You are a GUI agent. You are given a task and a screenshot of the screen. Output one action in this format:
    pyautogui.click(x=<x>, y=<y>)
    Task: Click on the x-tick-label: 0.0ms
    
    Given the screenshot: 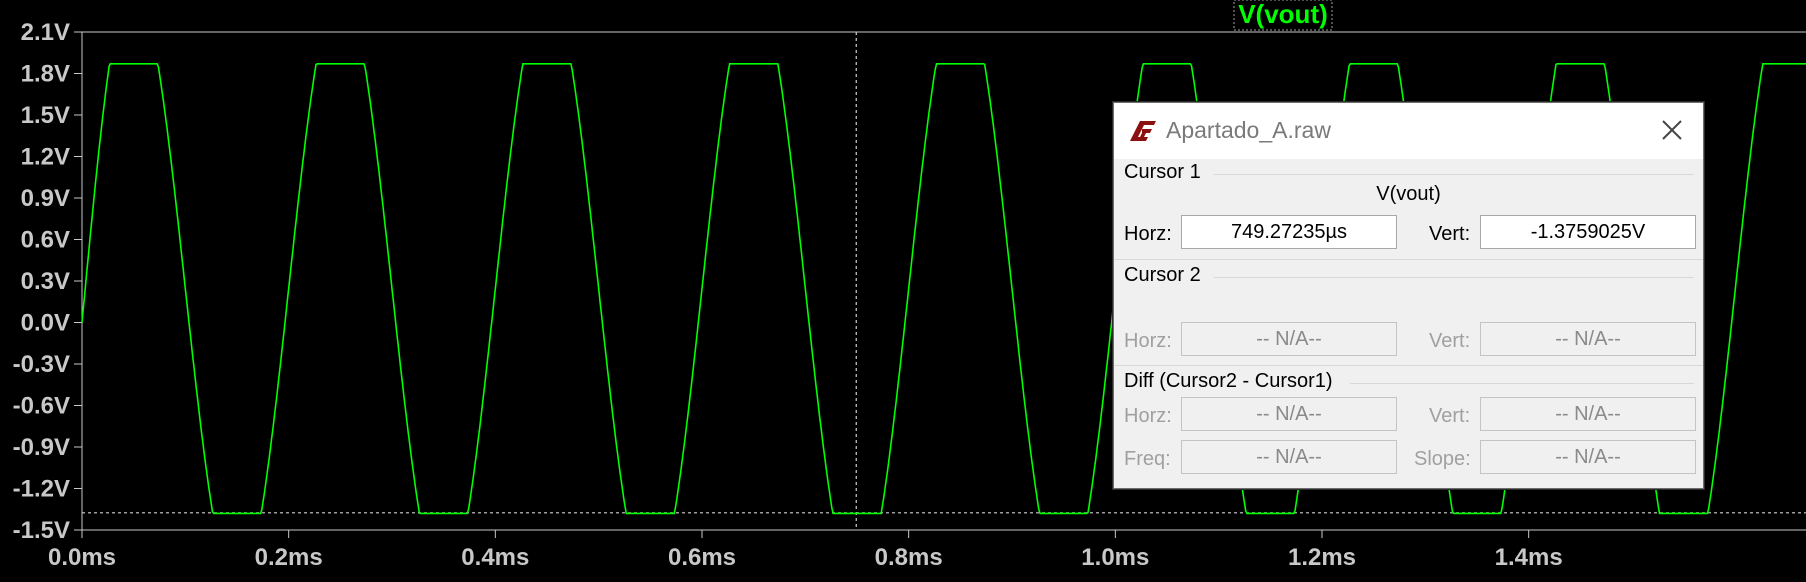 What is the action you would take?
    pyautogui.click(x=82, y=557)
    